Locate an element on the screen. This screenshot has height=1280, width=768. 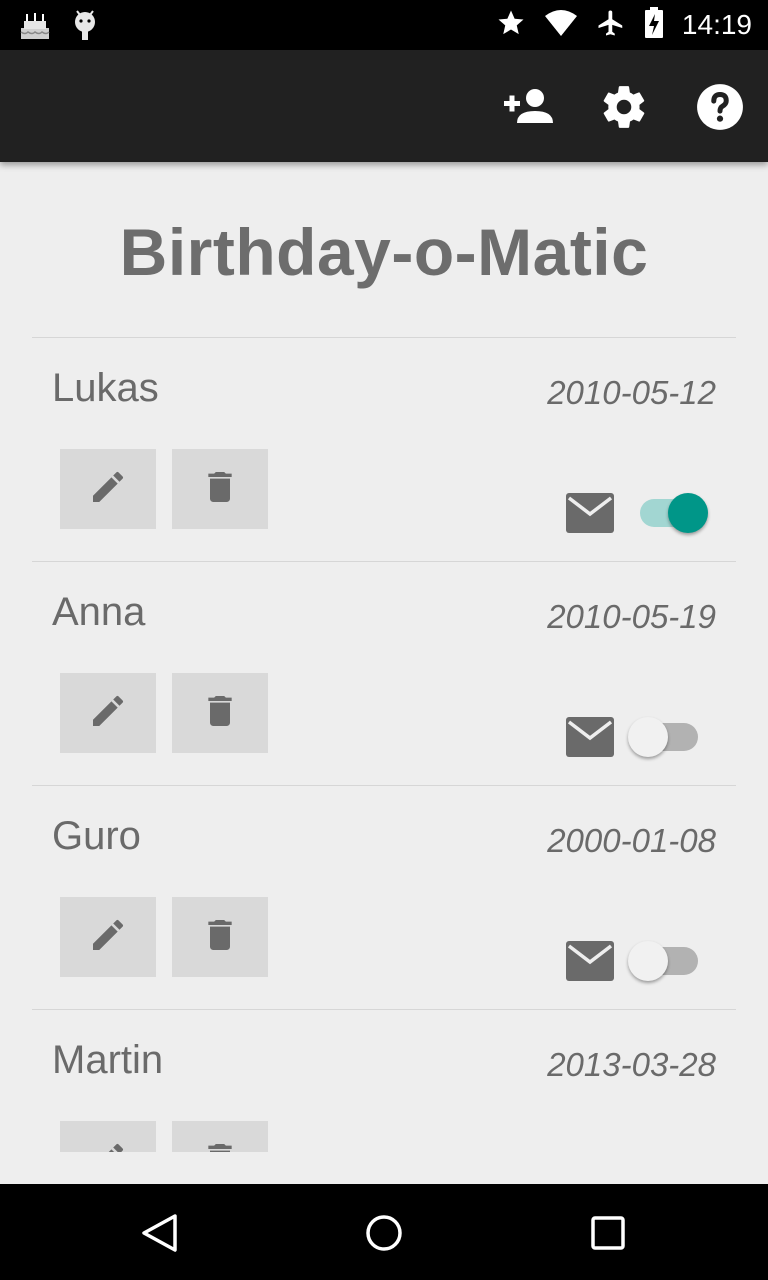
battery-charging-icon is located at coordinates (654, 25).